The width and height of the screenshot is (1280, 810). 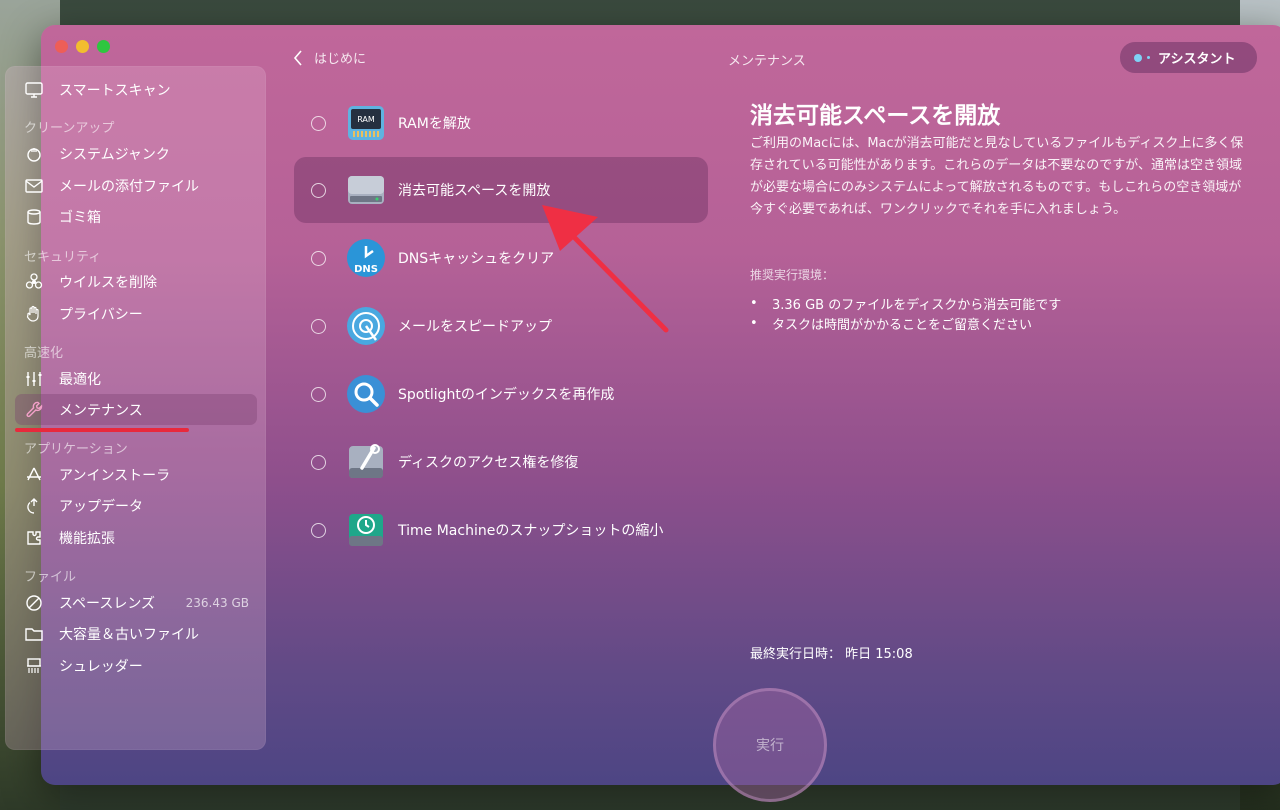 I want to click on assistant-label: アシスタント, so click(x=1197, y=59).